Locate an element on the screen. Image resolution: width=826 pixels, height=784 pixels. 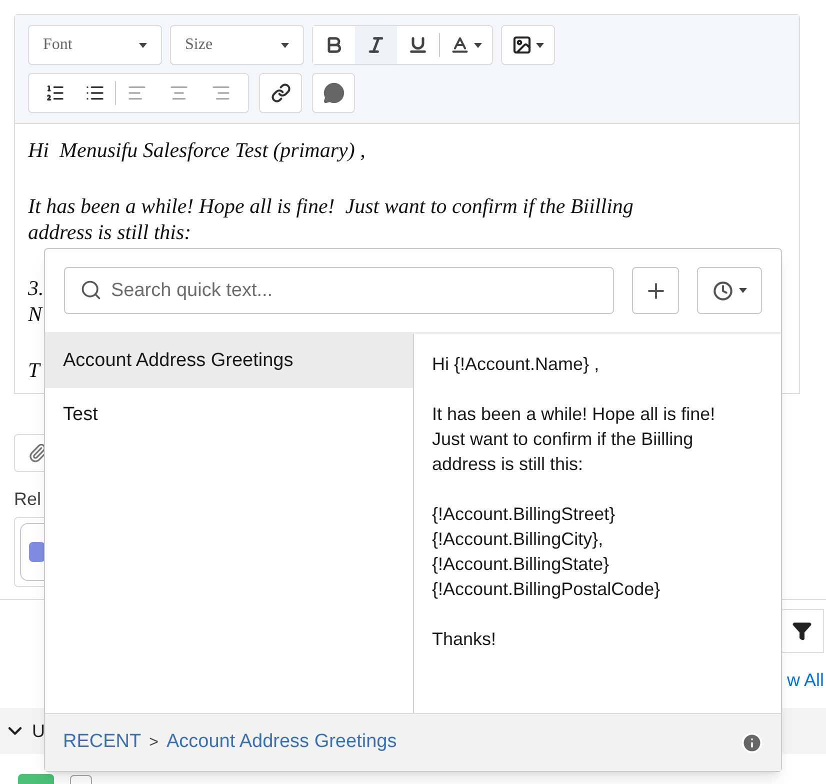
preview-text-line: {!Account.BillingStreet} is located at coordinates (524, 514).